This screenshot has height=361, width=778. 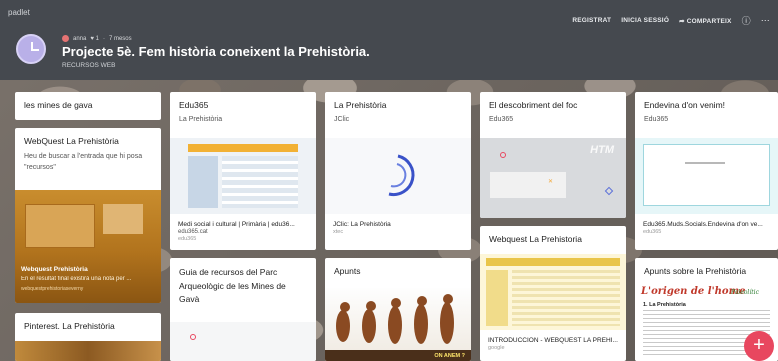 What do you see at coordinates (52, 289) in the screenshot?
I see `link-host: webquestprehistoriaseverny` at bounding box center [52, 289].